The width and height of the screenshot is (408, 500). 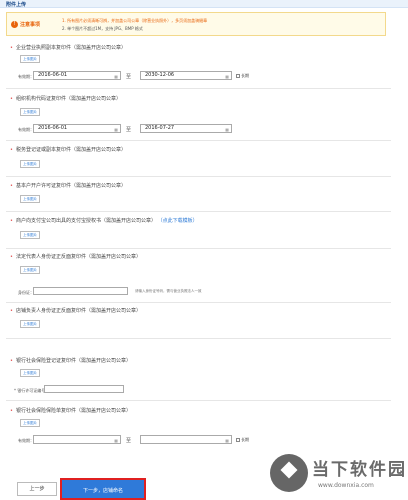 What do you see at coordinates (84, 389) in the screenshot?
I see `license-number-input` at bounding box center [84, 389].